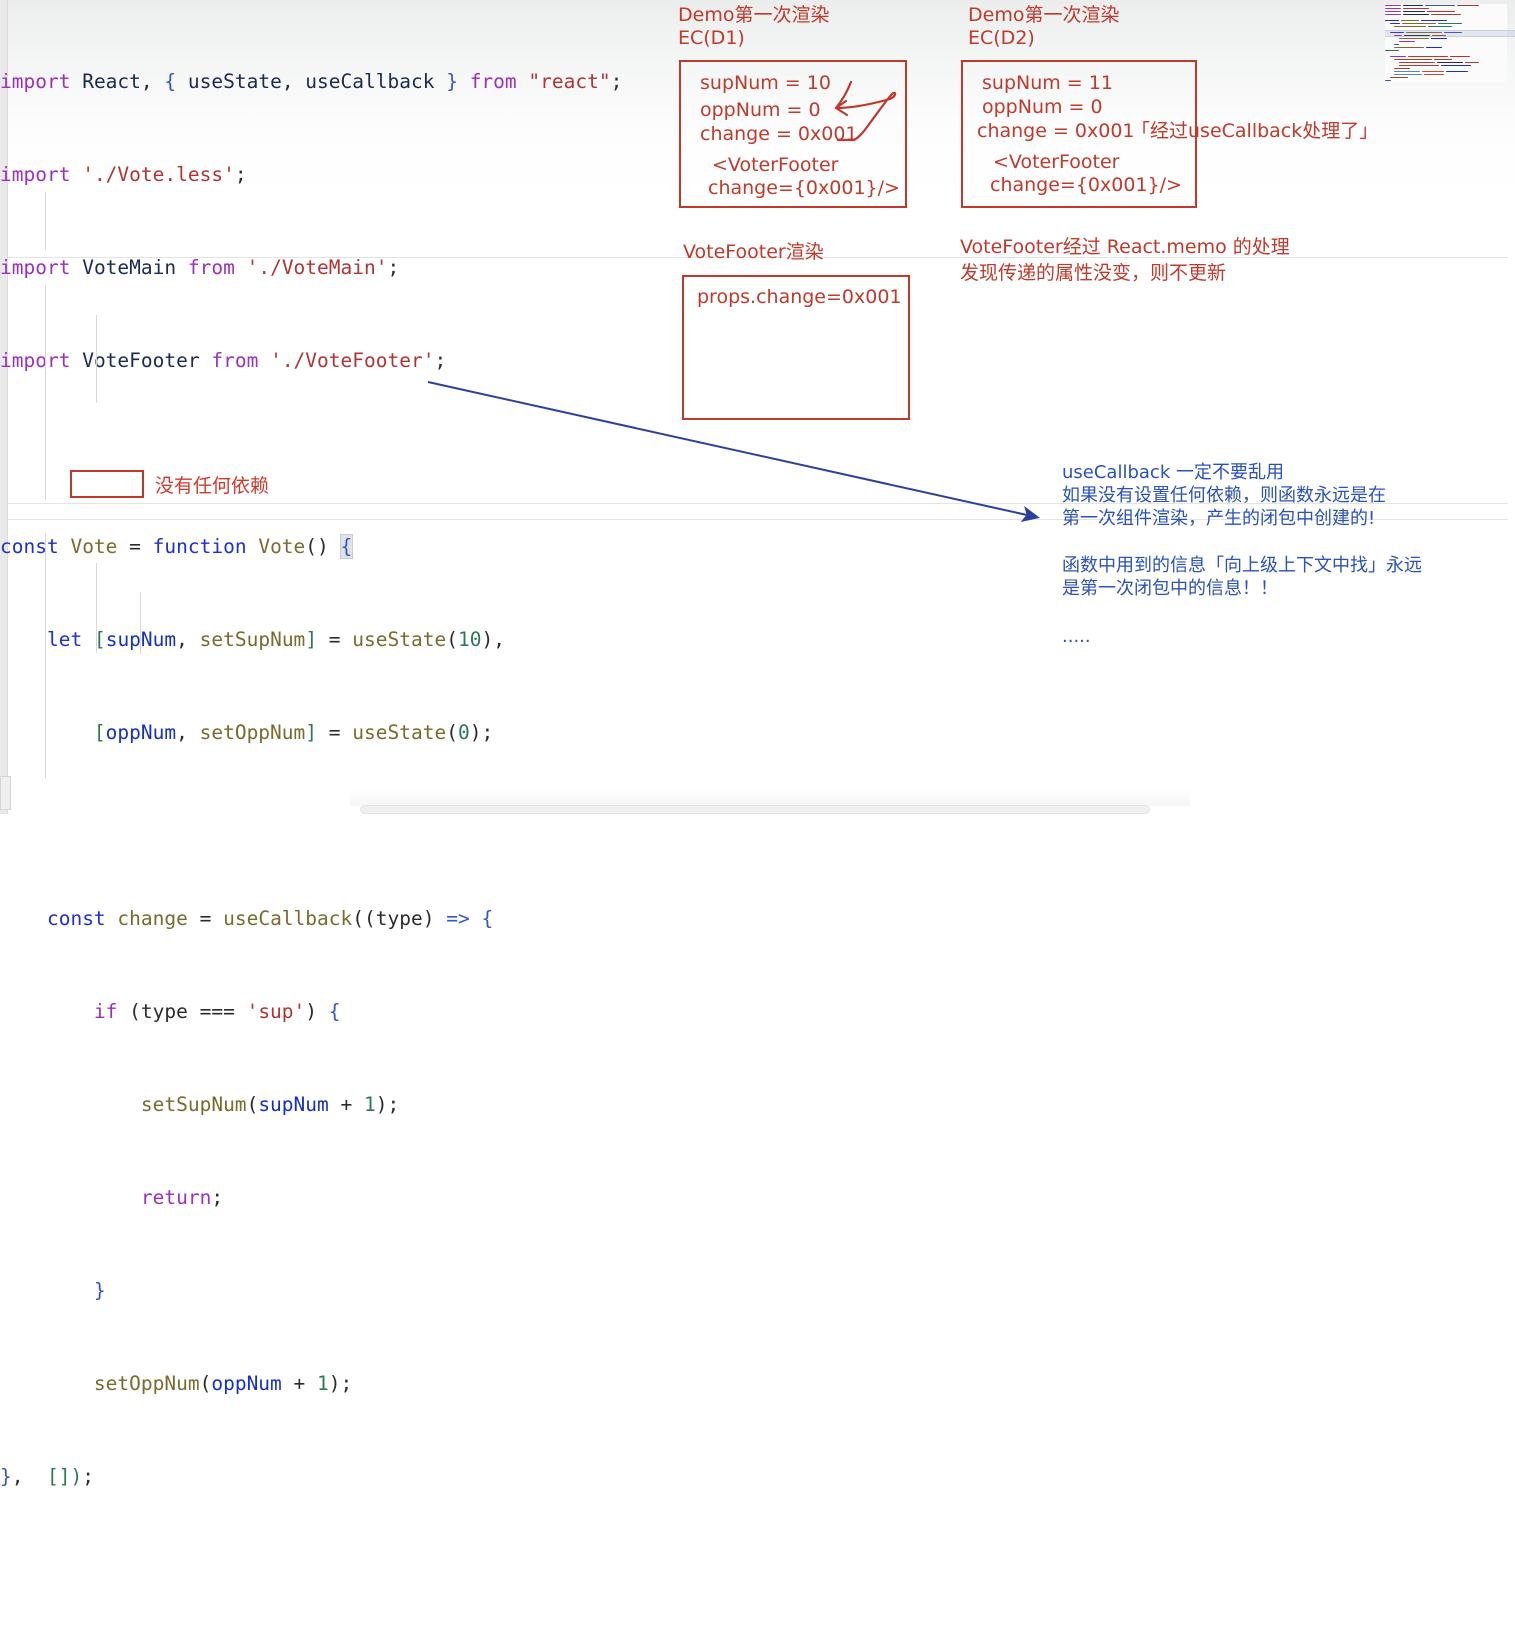  I want to click on ec-d1-line: supNum = 10, so click(765, 83).